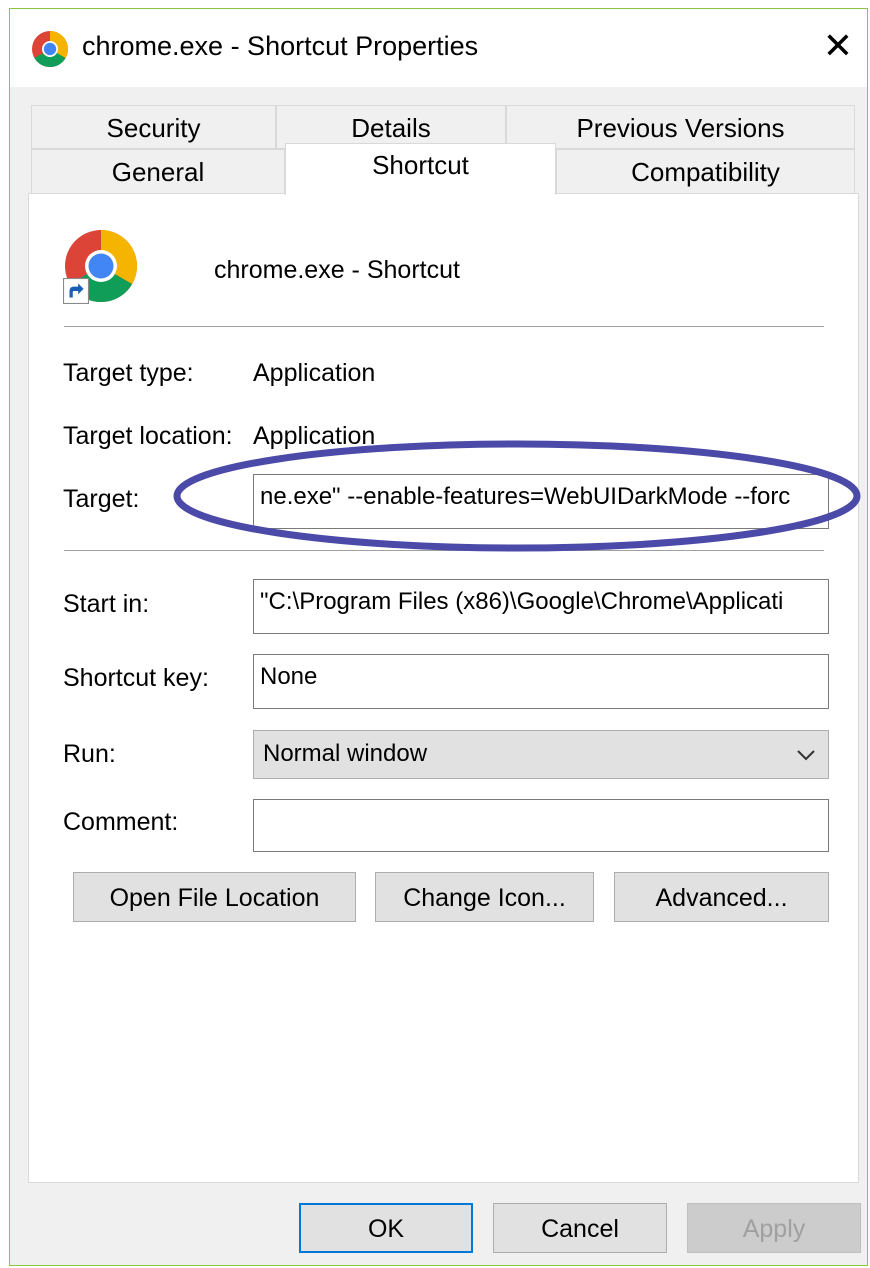 This screenshot has width=870, height=1268. I want to click on run-select: Normal window, so click(541, 754).